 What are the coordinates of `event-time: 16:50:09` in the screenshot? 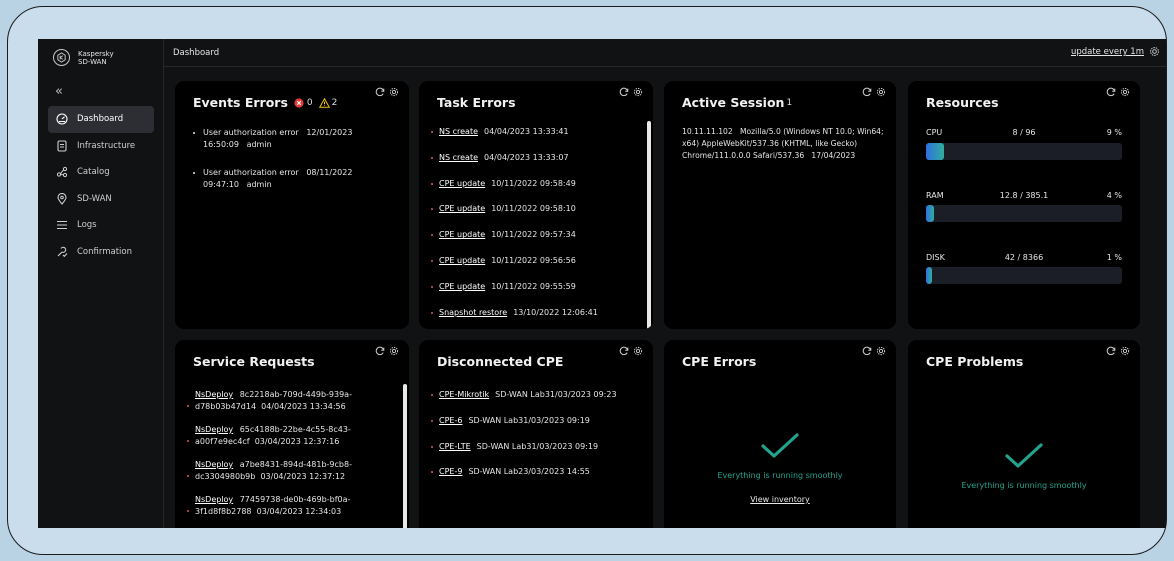 It's located at (221, 144).